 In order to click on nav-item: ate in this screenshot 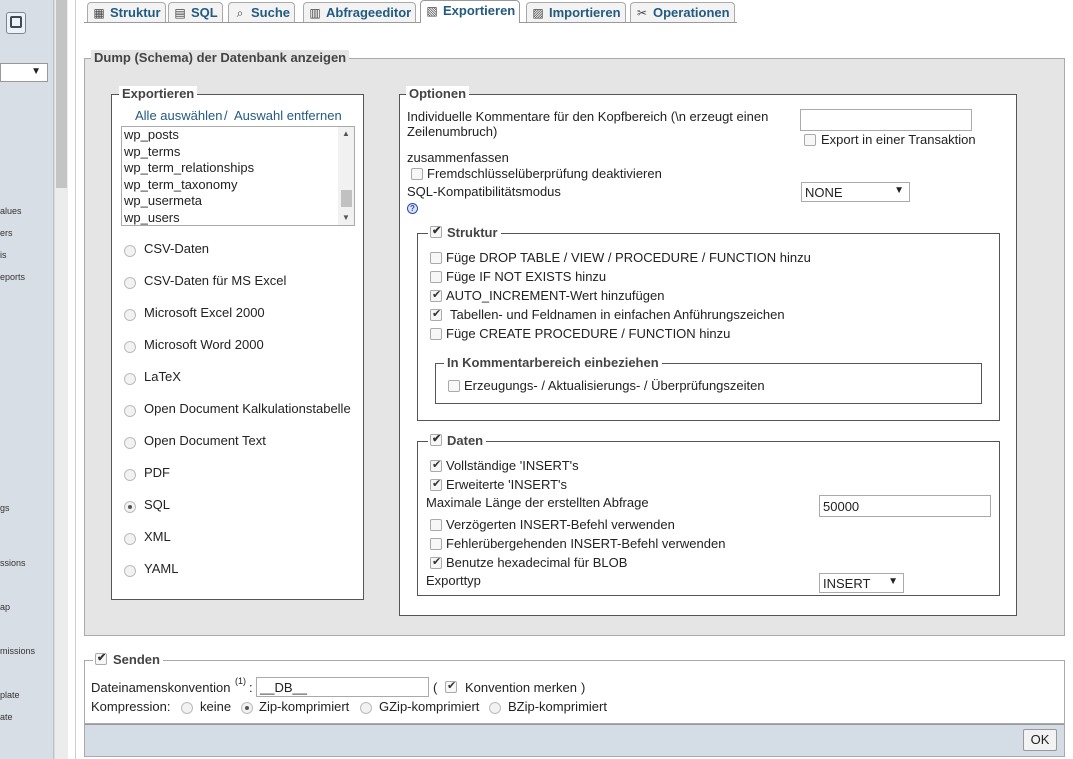, I will do `click(6, 717)`.